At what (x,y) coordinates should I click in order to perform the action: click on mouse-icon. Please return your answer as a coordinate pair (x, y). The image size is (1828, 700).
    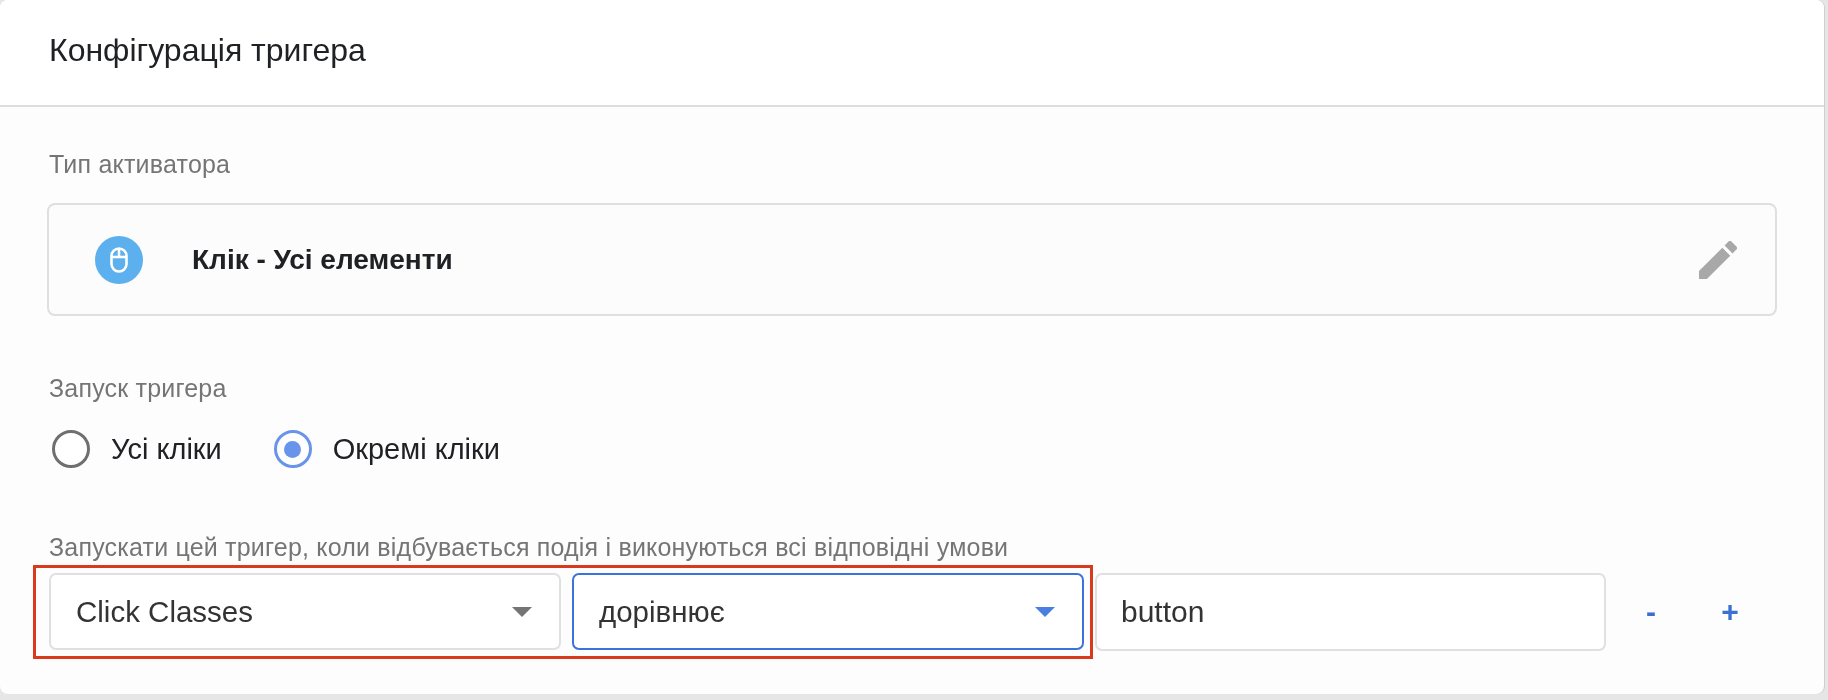
    Looking at the image, I should click on (119, 259).